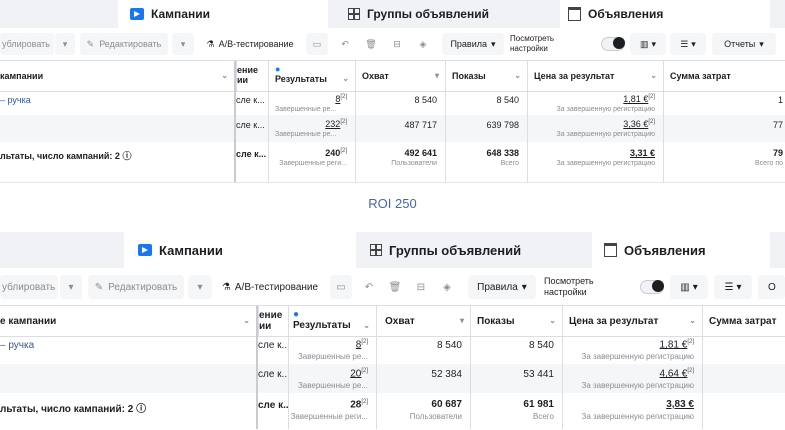  I want to click on trash-icon: 🗑, so click(395, 287).